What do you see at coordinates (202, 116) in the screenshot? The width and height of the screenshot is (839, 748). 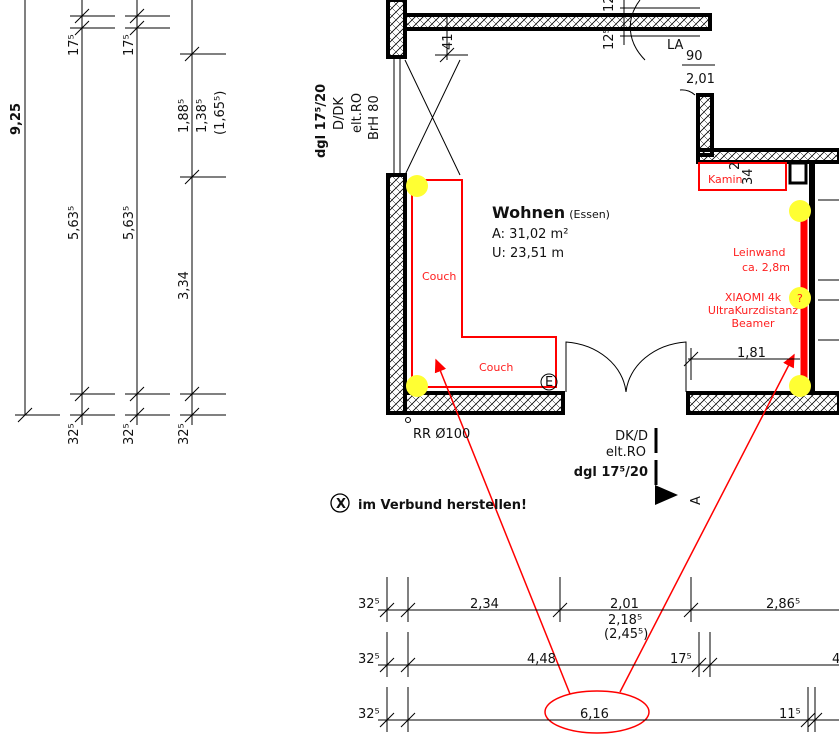 I see `dim-label: 1,38⁵` at bounding box center [202, 116].